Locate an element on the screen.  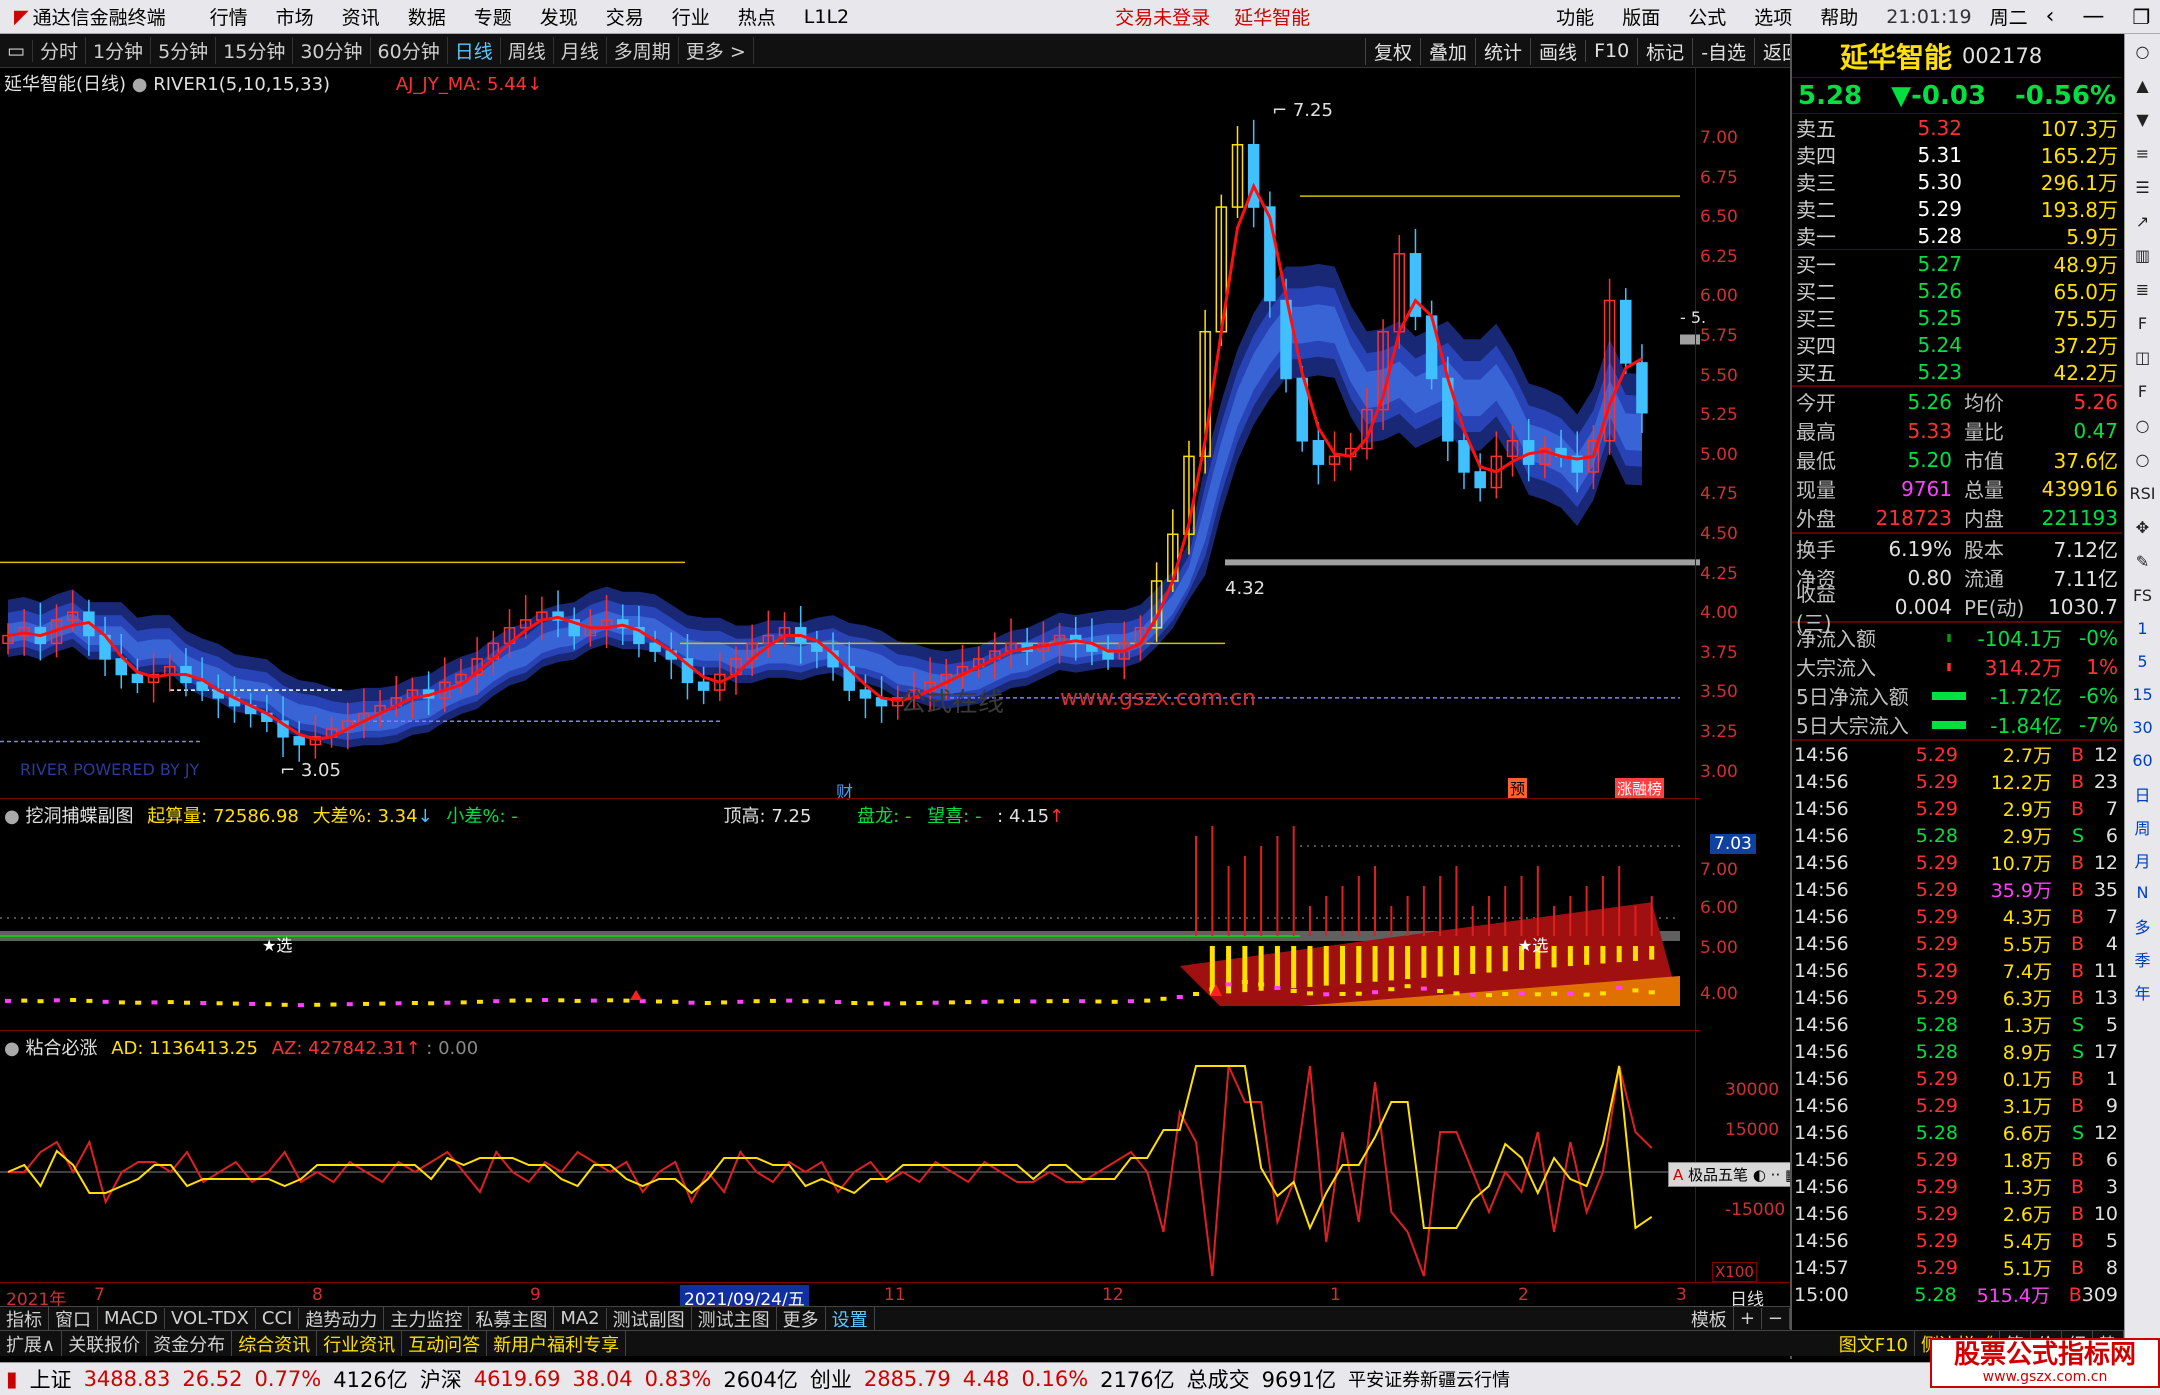
indicator-tab: 指标 is located at coordinates (24, 1318).